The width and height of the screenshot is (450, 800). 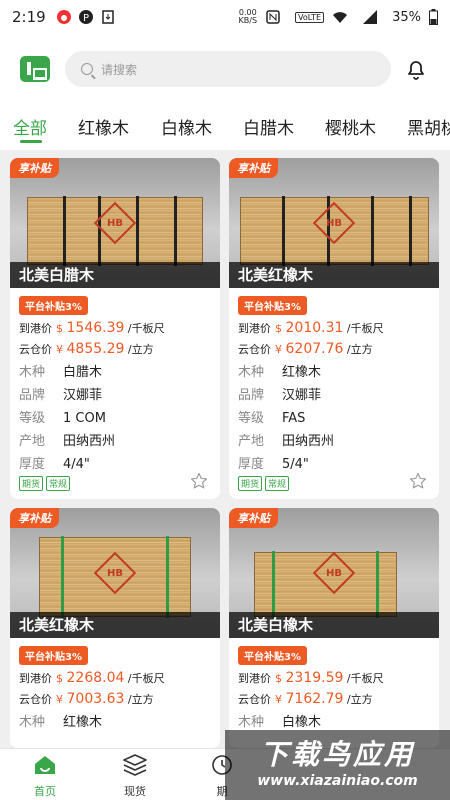 I want to click on spec-row: 厚度 5/4", so click(x=338, y=462).